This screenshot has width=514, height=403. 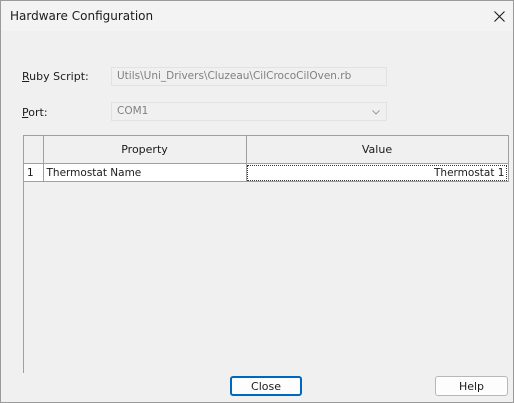 I want to click on table-header-row: Property Value, so click(x=266, y=150).